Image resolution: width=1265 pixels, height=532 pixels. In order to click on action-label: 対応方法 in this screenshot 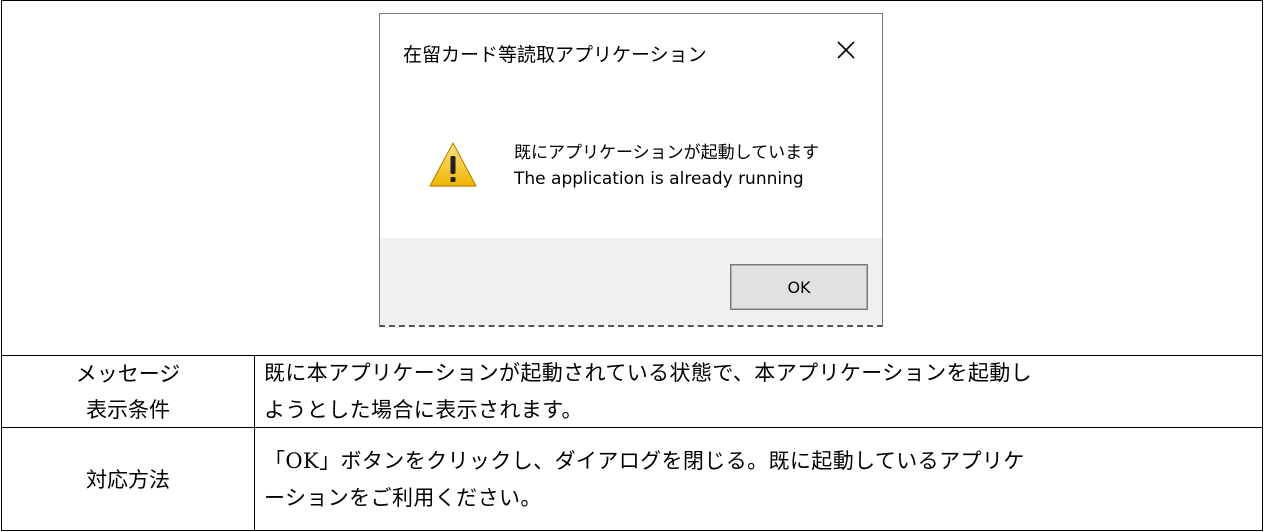, I will do `click(128, 479)`.